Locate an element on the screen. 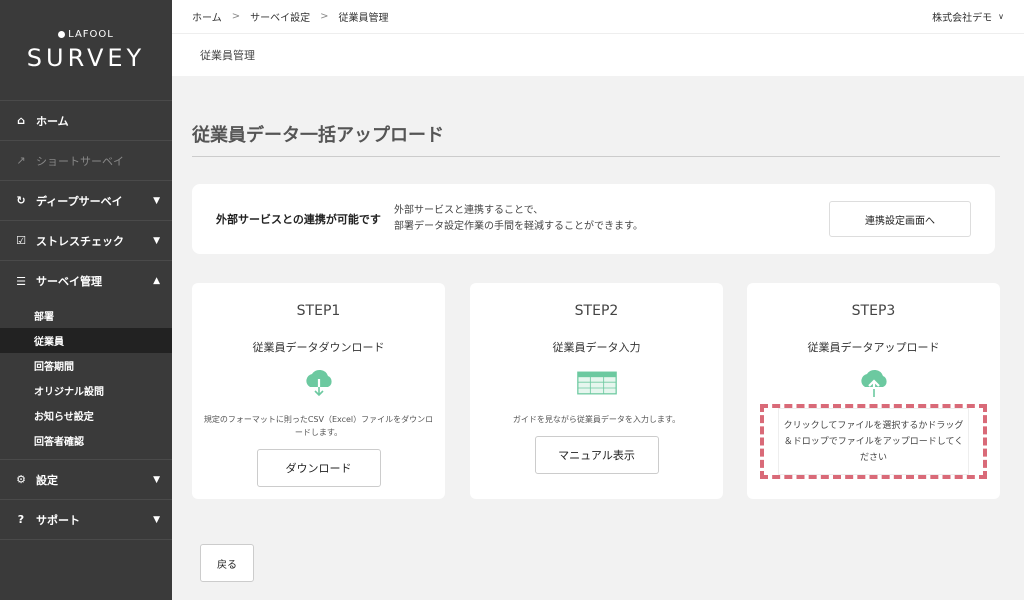 The height and width of the screenshot is (600, 1024). cloud-upload-icon is located at coordinates (874, 383).